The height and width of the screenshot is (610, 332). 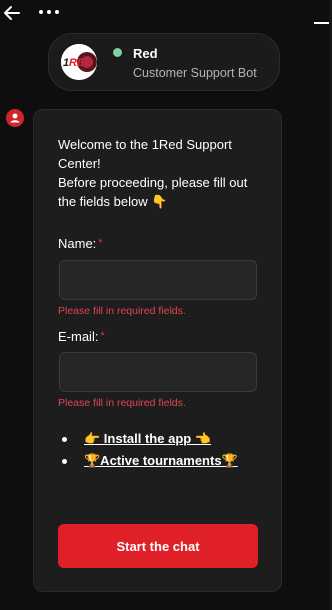 I want to click on more-options-button, so click(x=49, y=12).